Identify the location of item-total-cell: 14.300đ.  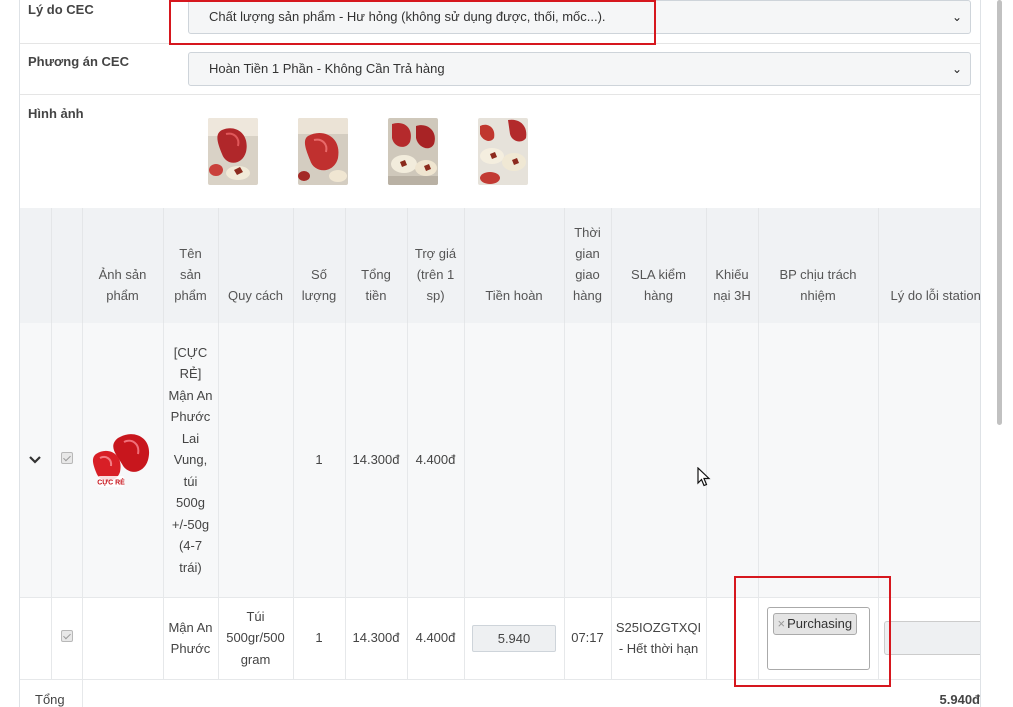
(375, 638).